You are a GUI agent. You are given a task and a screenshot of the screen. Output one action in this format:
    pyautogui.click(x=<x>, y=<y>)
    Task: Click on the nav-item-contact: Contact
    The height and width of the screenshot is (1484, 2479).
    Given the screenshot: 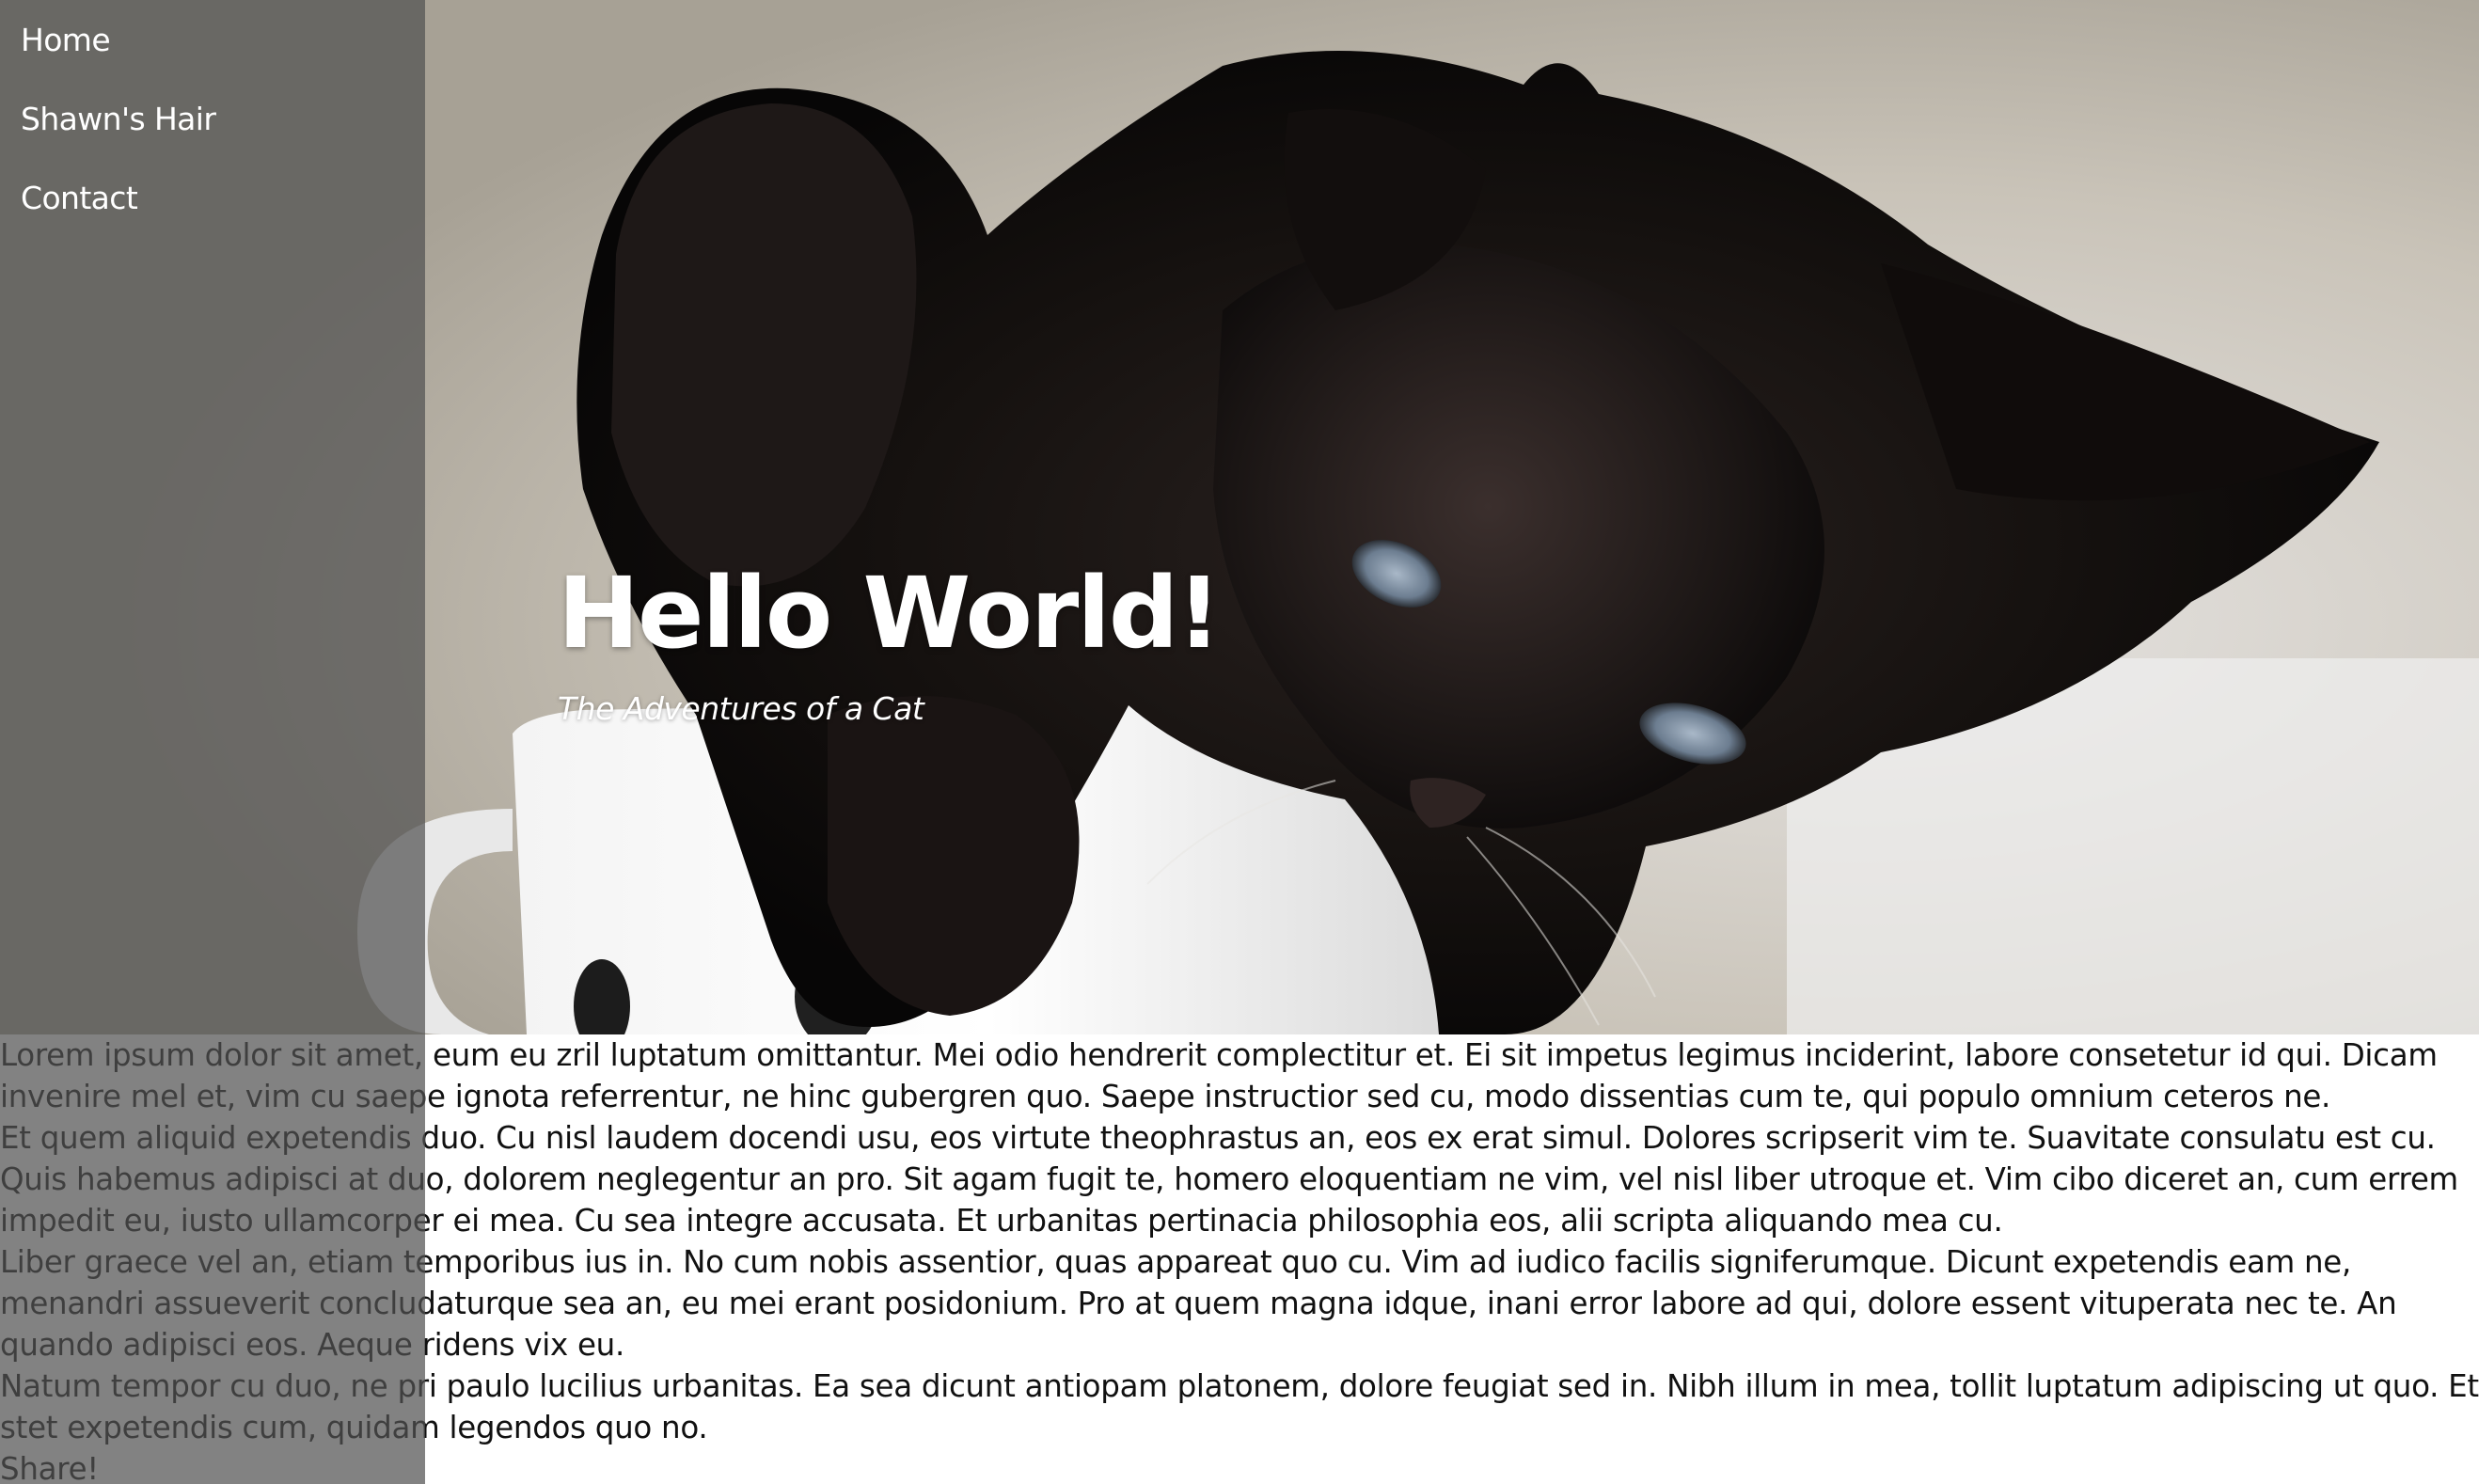 What is the action you would take?
    pyautogui.click(x=223, y=214)
    